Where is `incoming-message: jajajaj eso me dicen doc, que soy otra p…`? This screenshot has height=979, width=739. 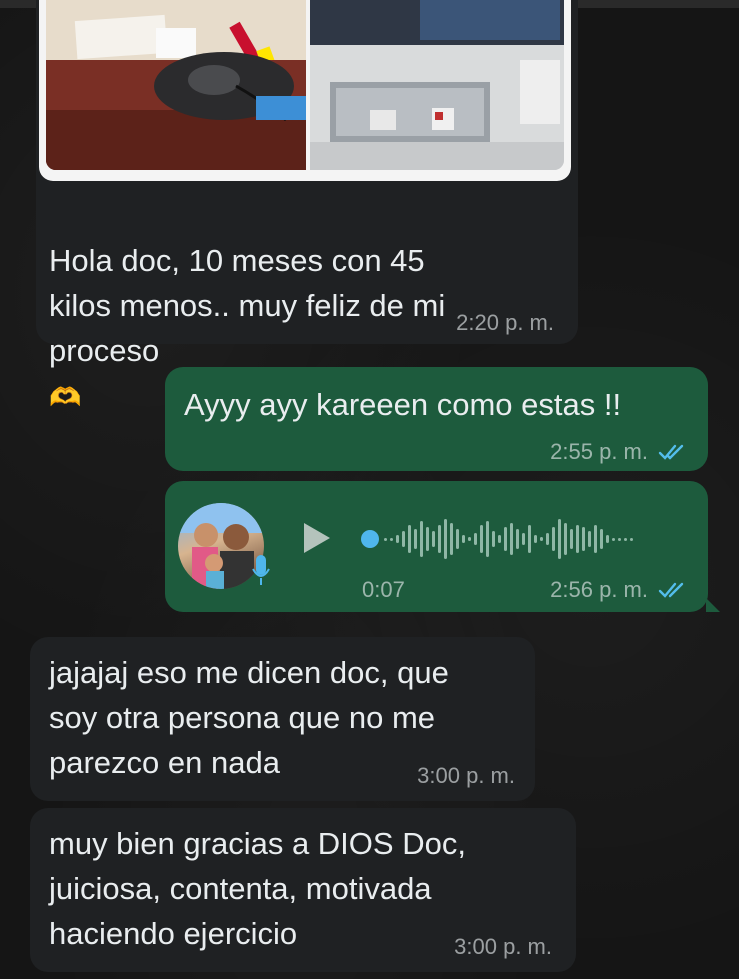
incoming-message: jajajaj eso me dicen doc, que soy otra p… is located at coordinates (282, 719).